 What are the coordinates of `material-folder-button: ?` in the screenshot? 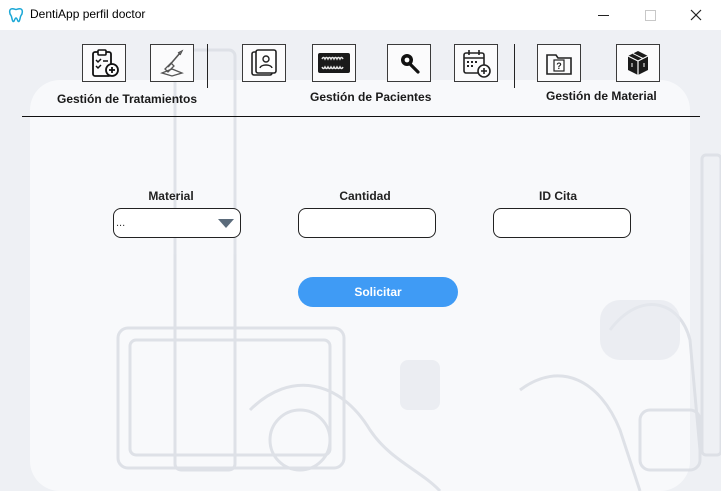 It's located at (559, 63).